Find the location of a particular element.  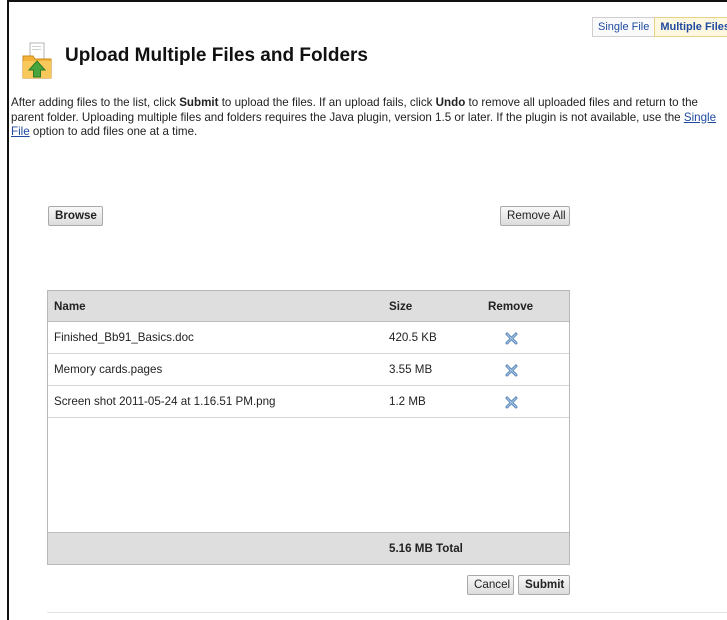

file-name: Screen shot 2011-05-24 at 1.16.51 PM.png is located at coordinates (165, 401).